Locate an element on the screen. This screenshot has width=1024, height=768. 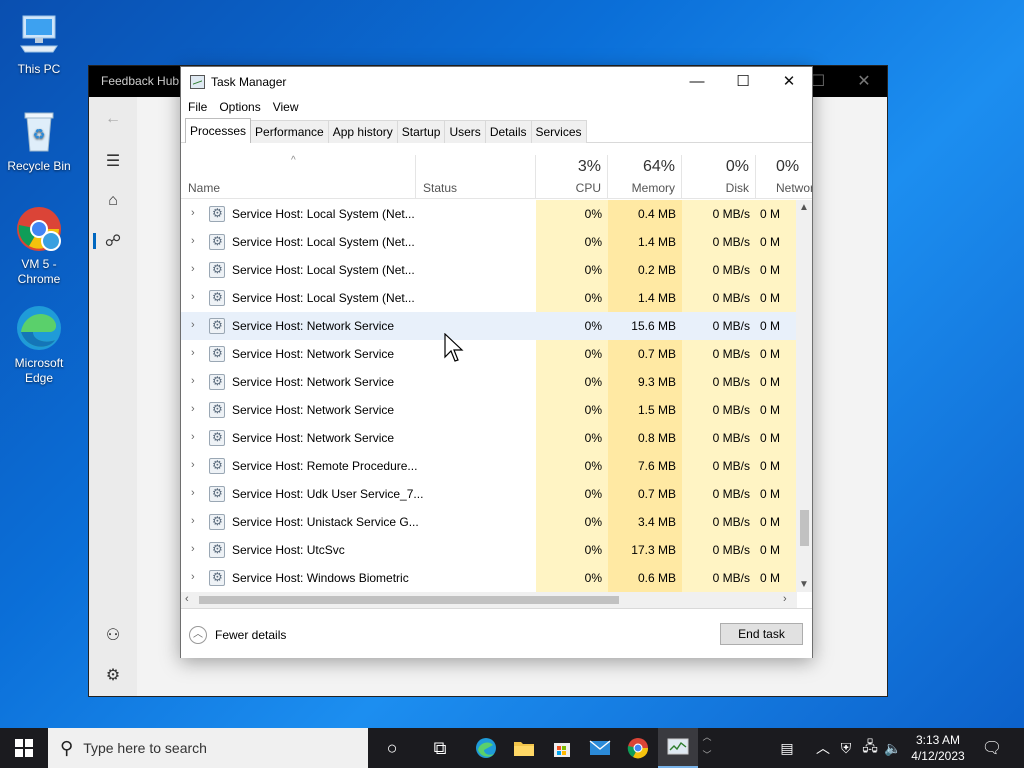
scroll-up-arrow-icon: ▲ is located at coordinates (804, 207).